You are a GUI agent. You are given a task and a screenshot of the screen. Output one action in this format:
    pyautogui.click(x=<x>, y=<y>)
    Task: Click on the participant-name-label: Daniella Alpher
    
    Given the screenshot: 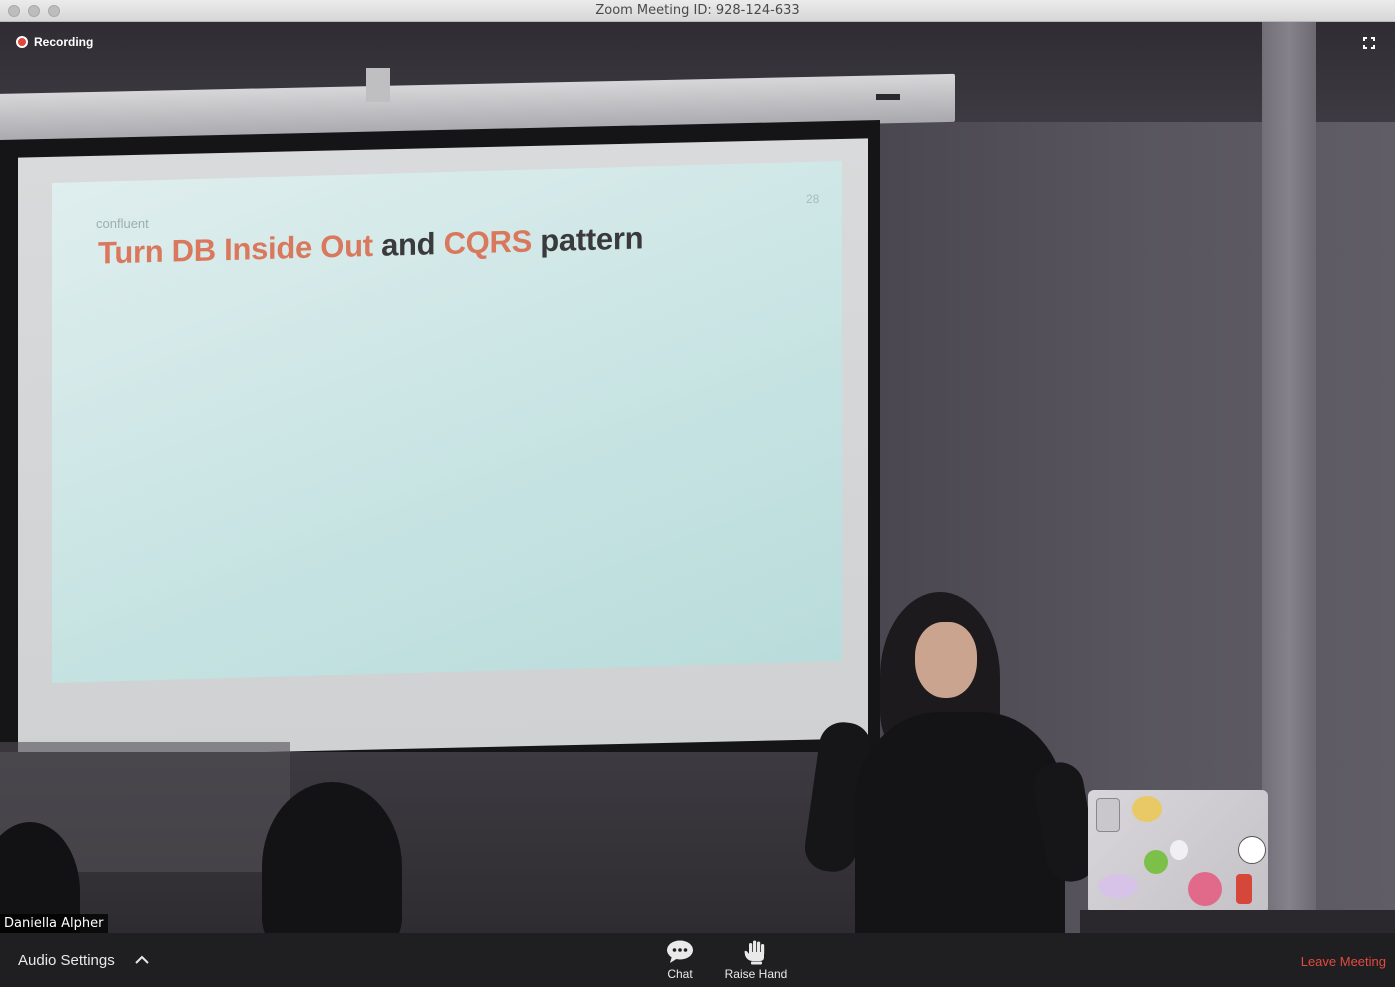 What is the action you would take?
    pyautogui.click(x=54, y=924)
    